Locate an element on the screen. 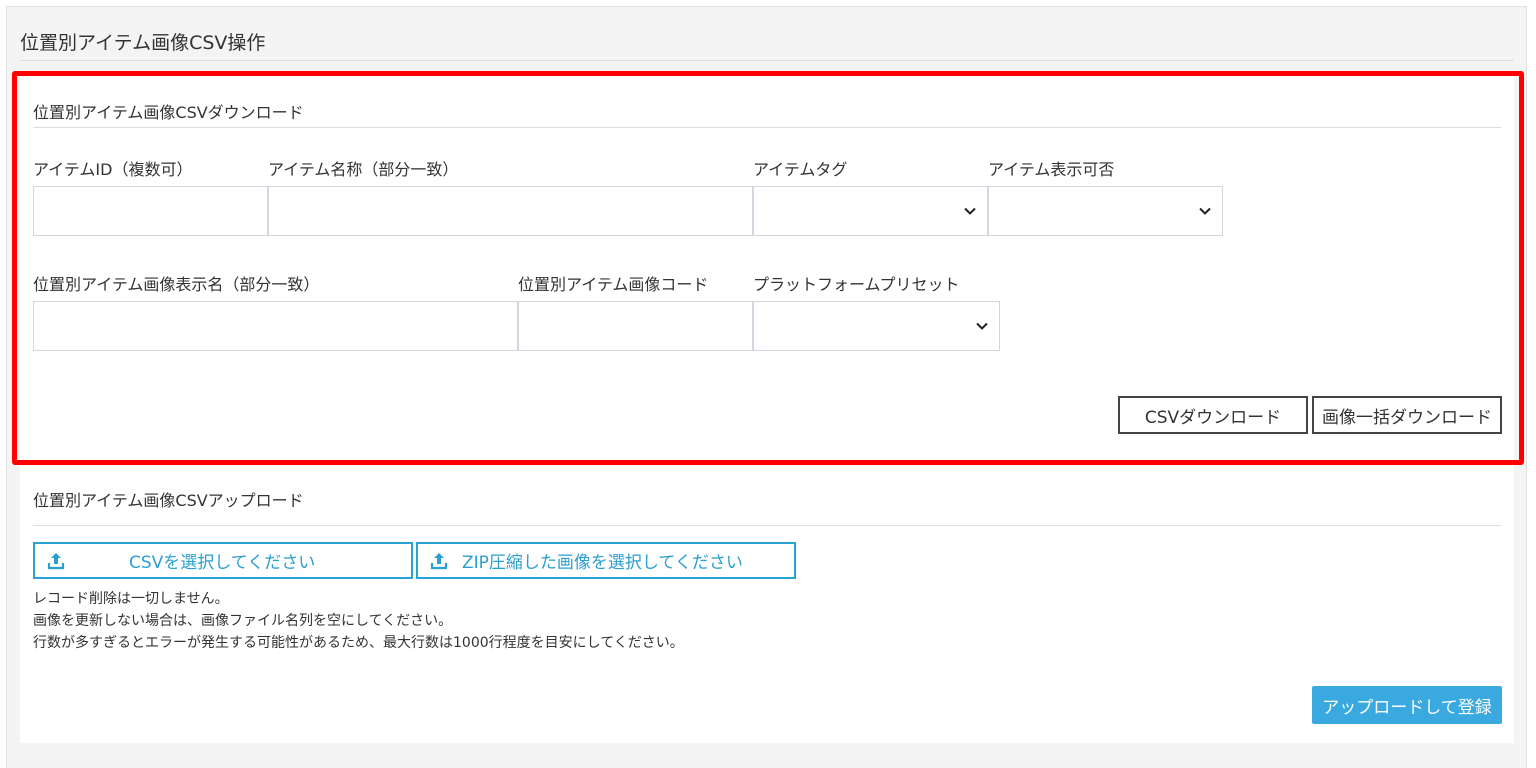 This screenshot has height=768, width=1536. item-visibility-label: アイテム表示可否 is located at coordinates (1051, 169).